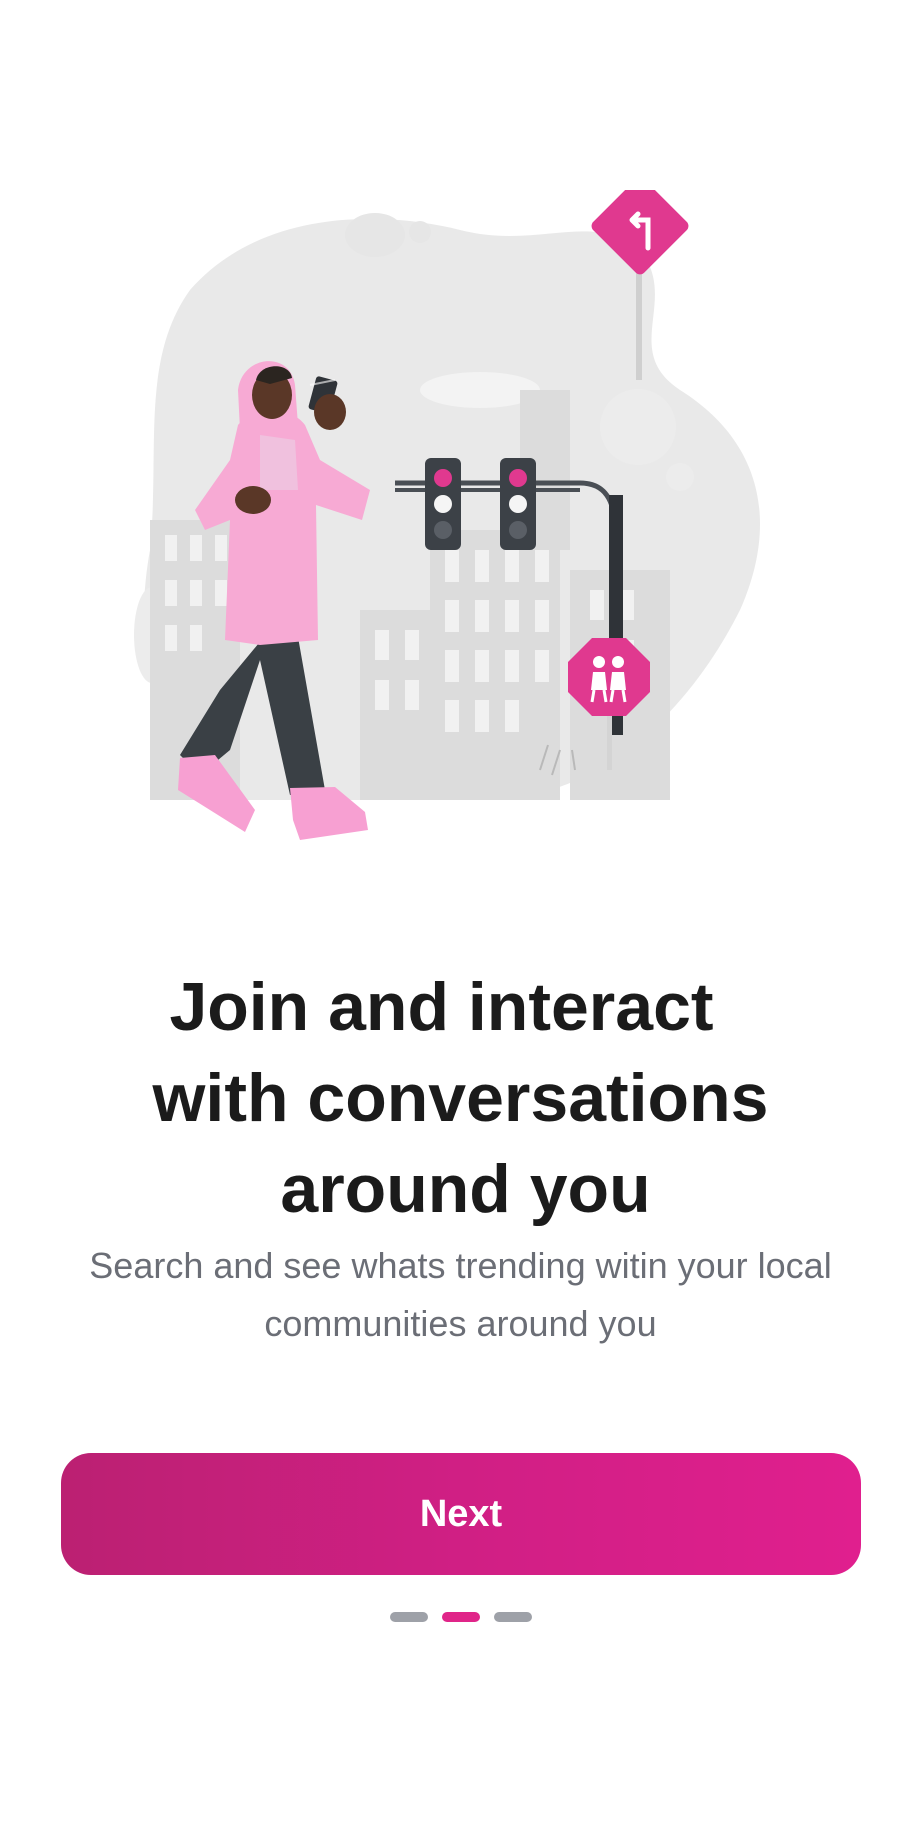 Image resolution: width=921 pixels, height=1845 pixels. I want to click on title-line-3: around you, so click(465, 1189).